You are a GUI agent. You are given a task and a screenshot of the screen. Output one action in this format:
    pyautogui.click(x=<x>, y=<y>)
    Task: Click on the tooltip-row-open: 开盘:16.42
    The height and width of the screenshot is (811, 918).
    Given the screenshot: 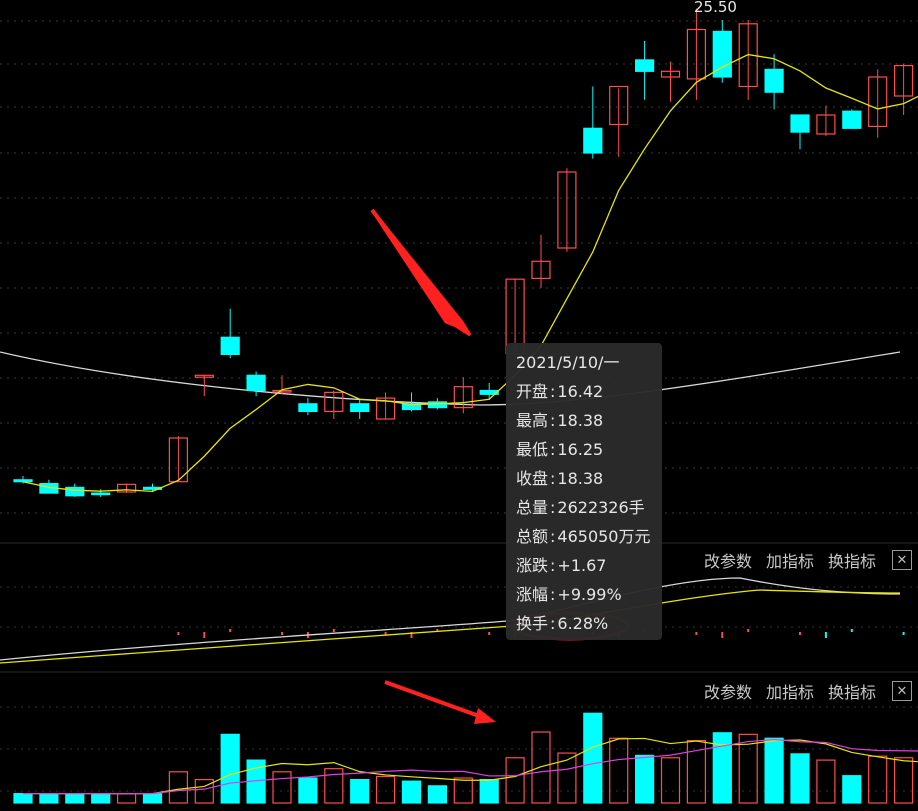 What is the action you would take?
    pyautogui.click(x=560, y=391)
    